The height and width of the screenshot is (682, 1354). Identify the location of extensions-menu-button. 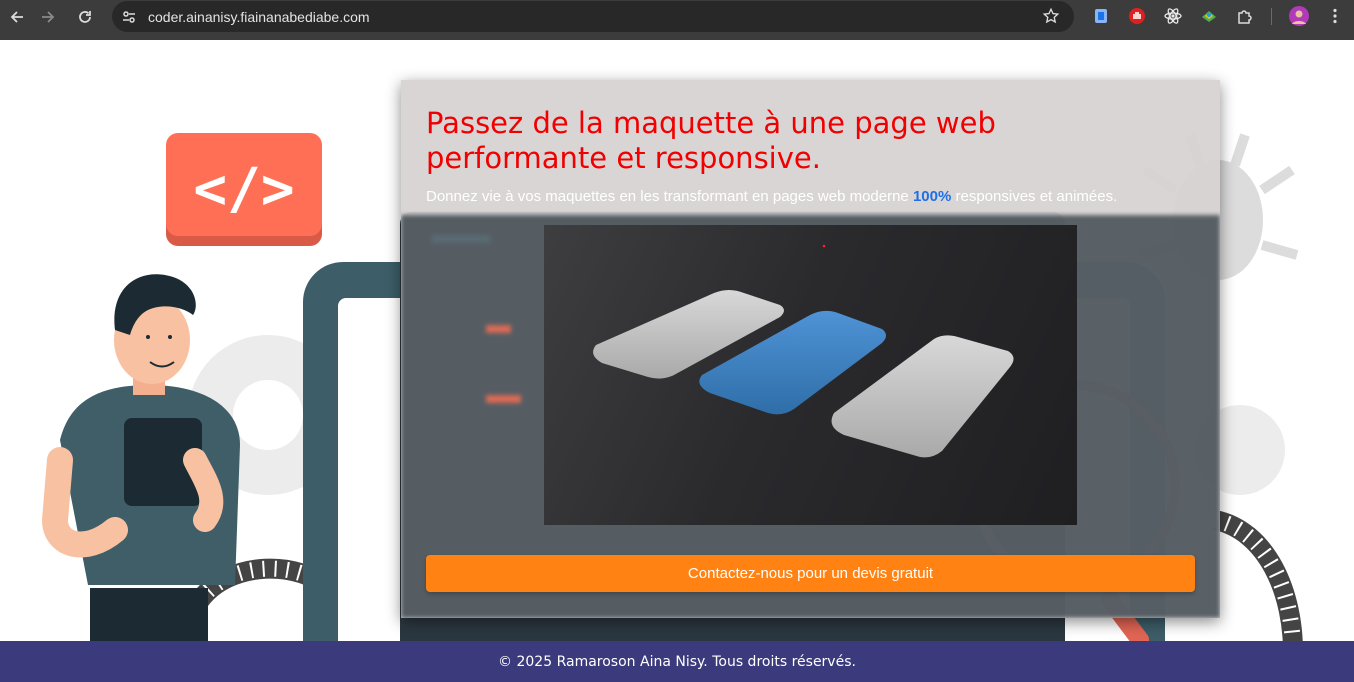
(1245, 16).